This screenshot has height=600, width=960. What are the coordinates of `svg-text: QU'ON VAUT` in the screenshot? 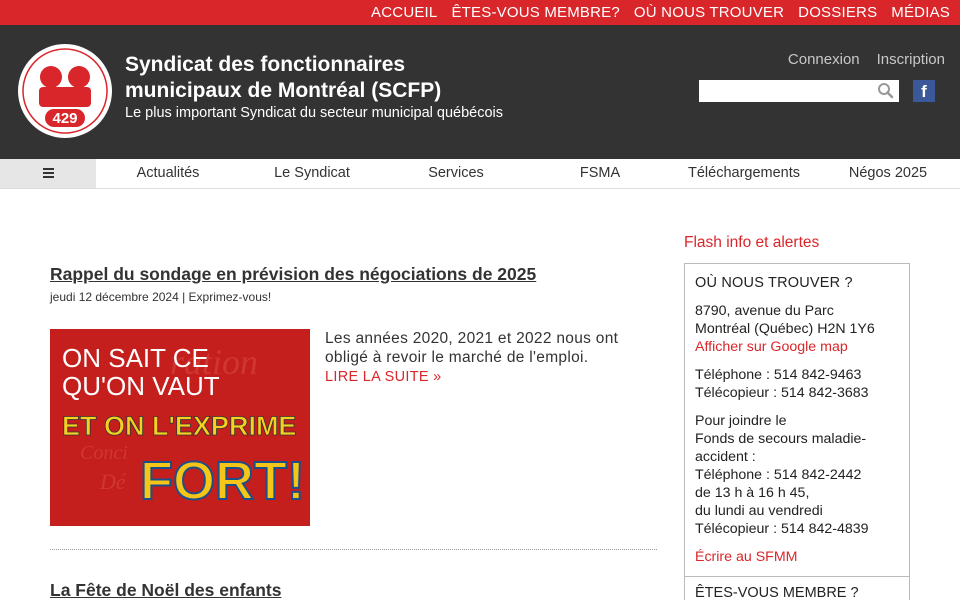 It's located at (141, 386).